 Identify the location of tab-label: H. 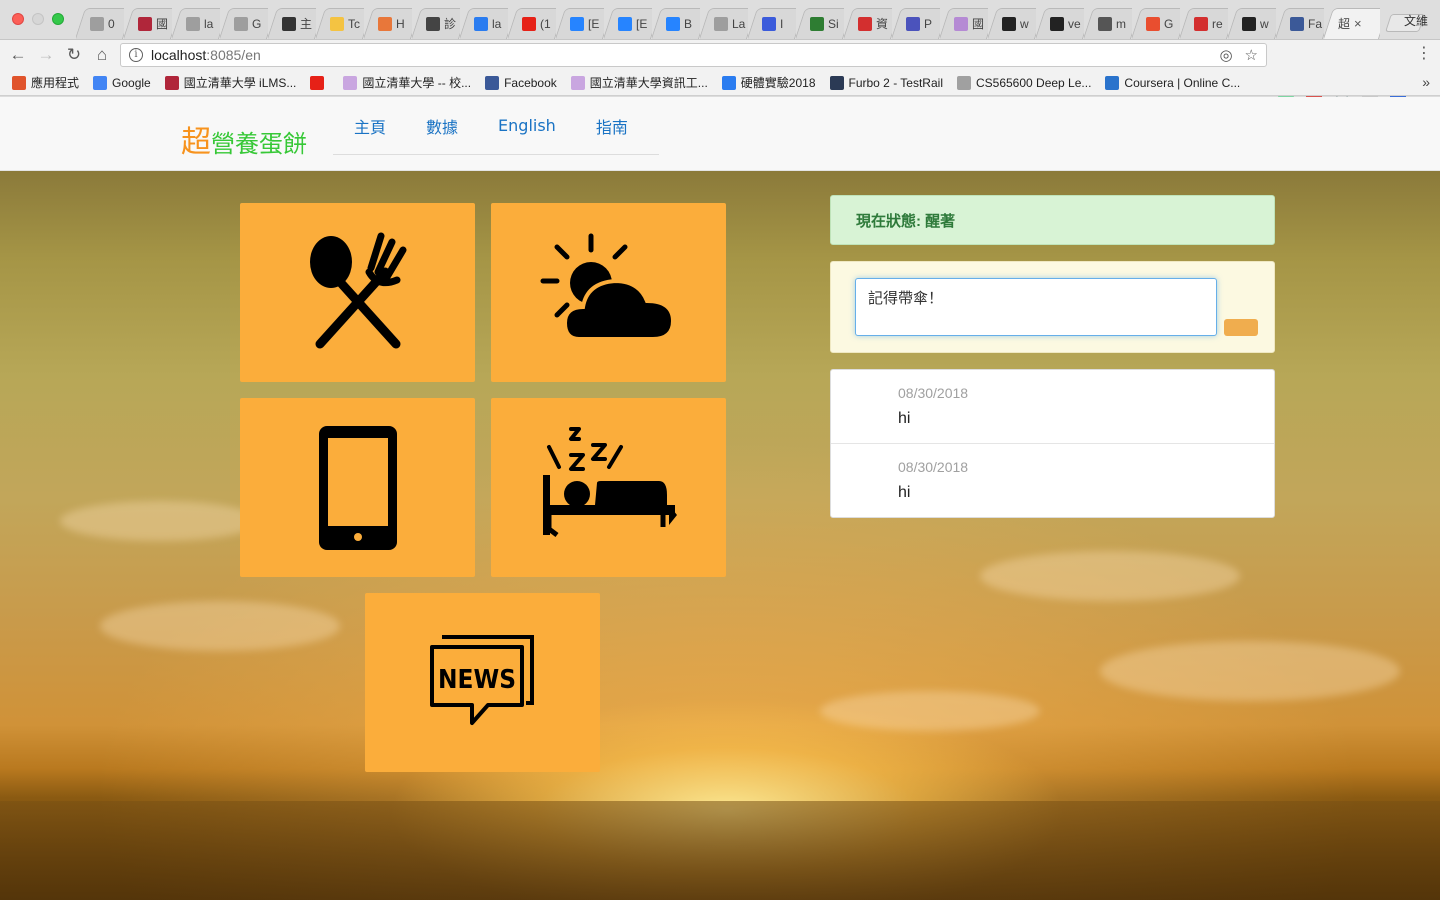
(400, 23).